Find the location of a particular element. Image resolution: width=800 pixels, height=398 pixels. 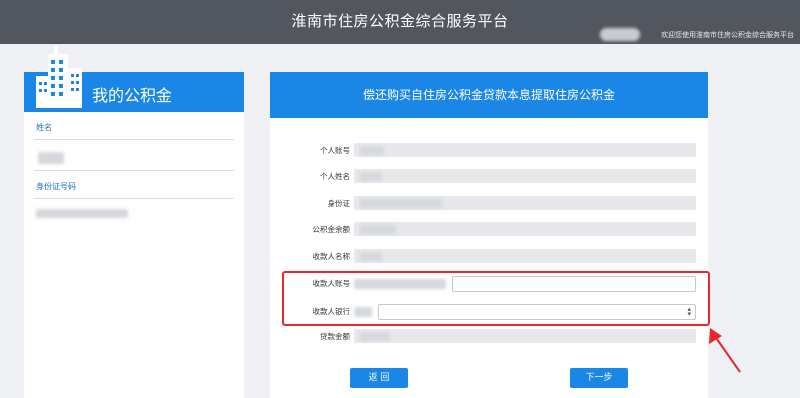

back-button: 返 回 is located at coordinates (379, 378).